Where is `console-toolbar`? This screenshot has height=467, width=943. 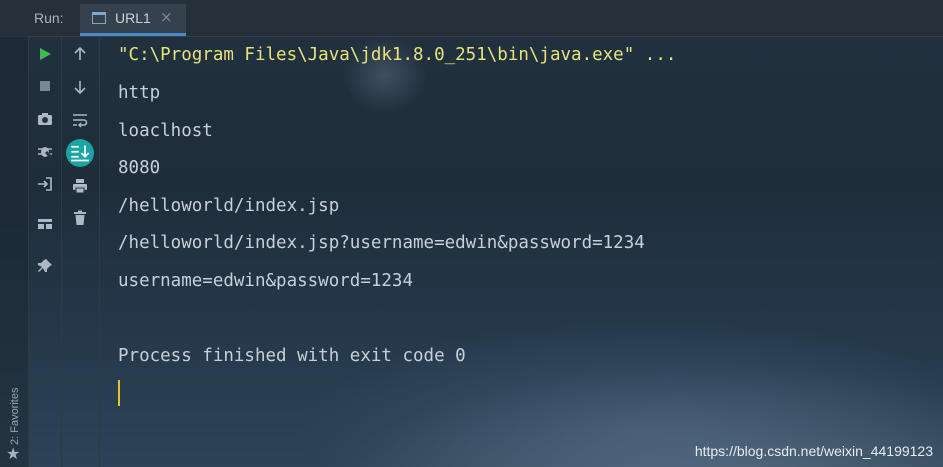
console-toolbar is located at coordinates (81, 251).